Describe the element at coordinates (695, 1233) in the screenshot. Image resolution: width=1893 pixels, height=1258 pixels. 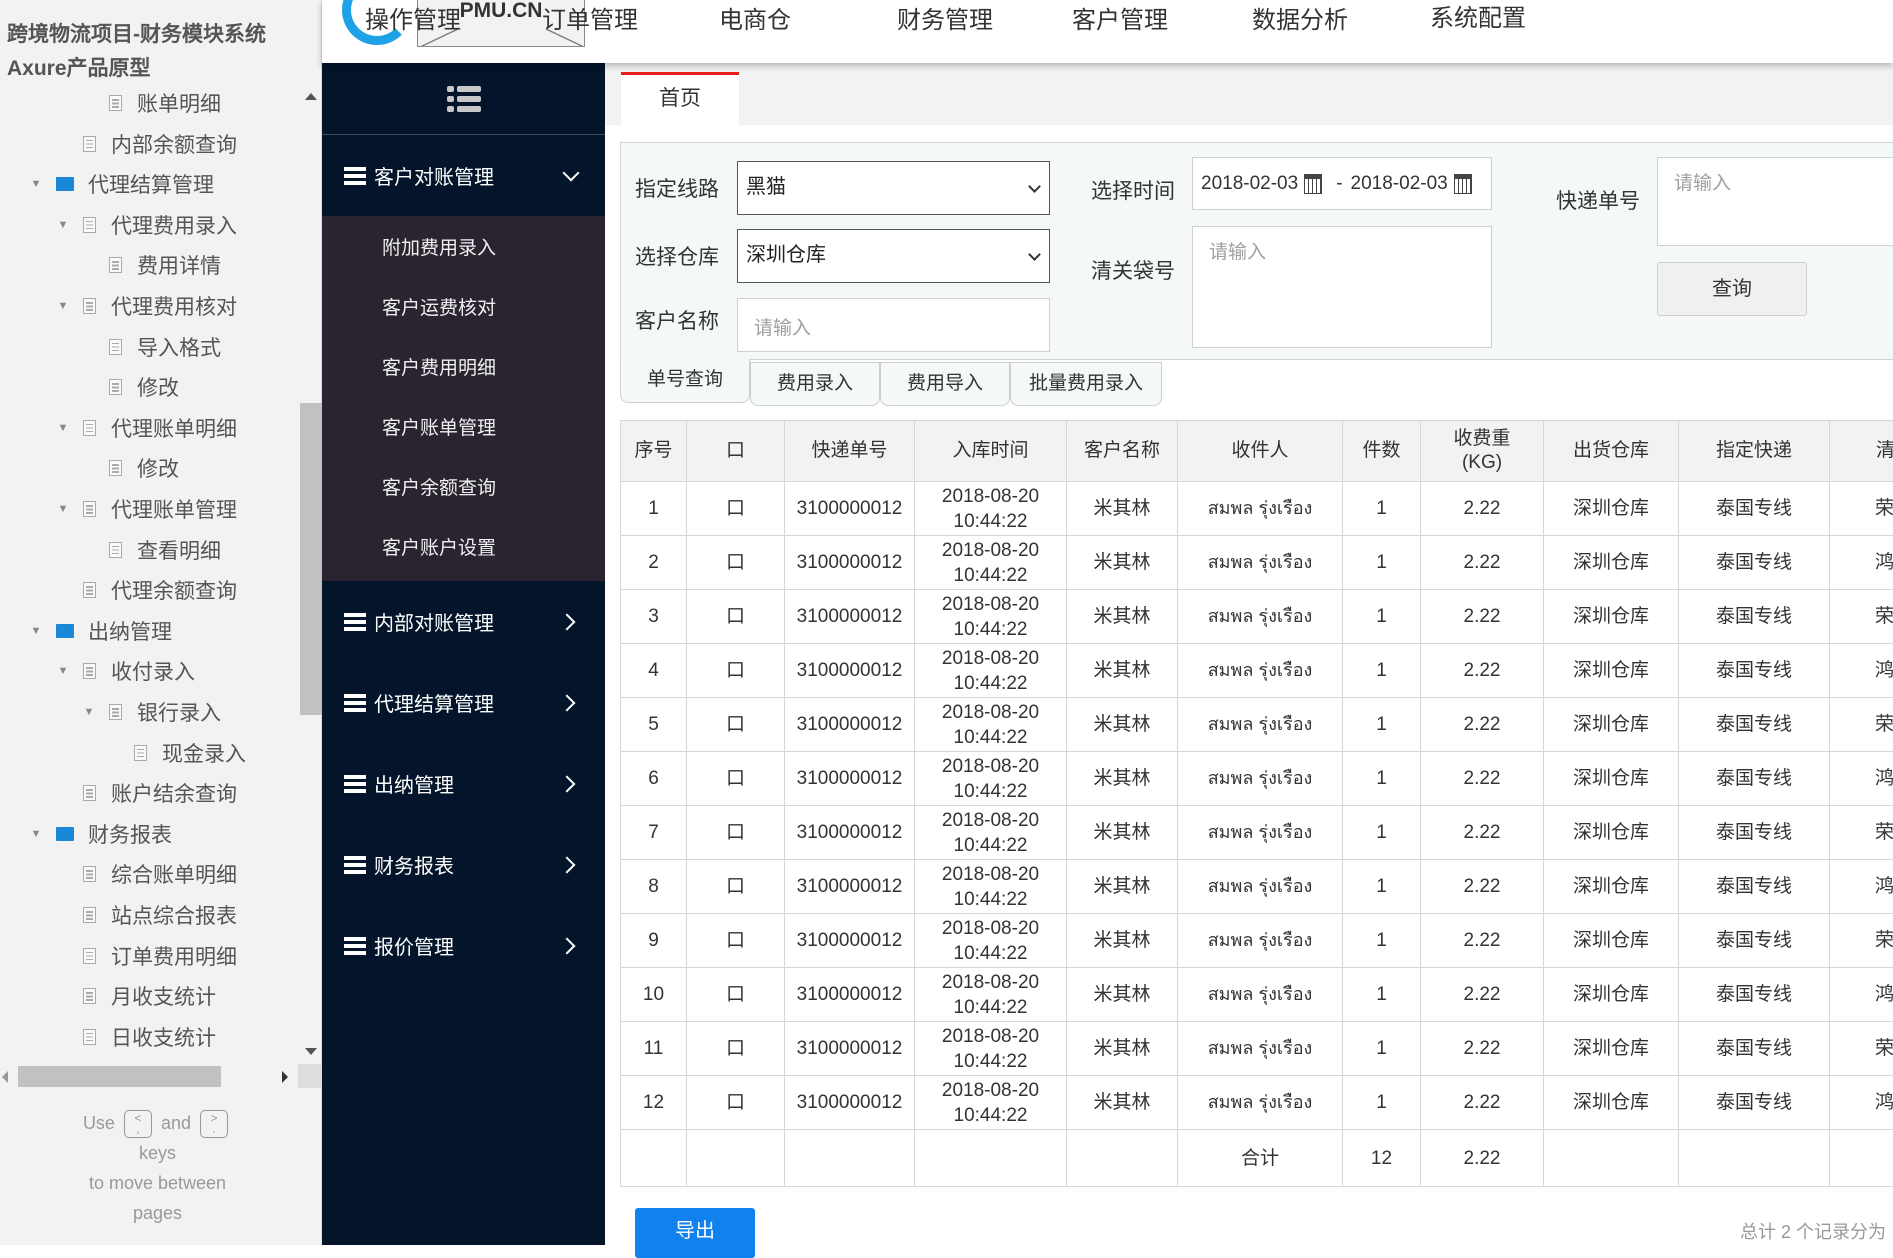
I see `export-button: 导出` at that location.